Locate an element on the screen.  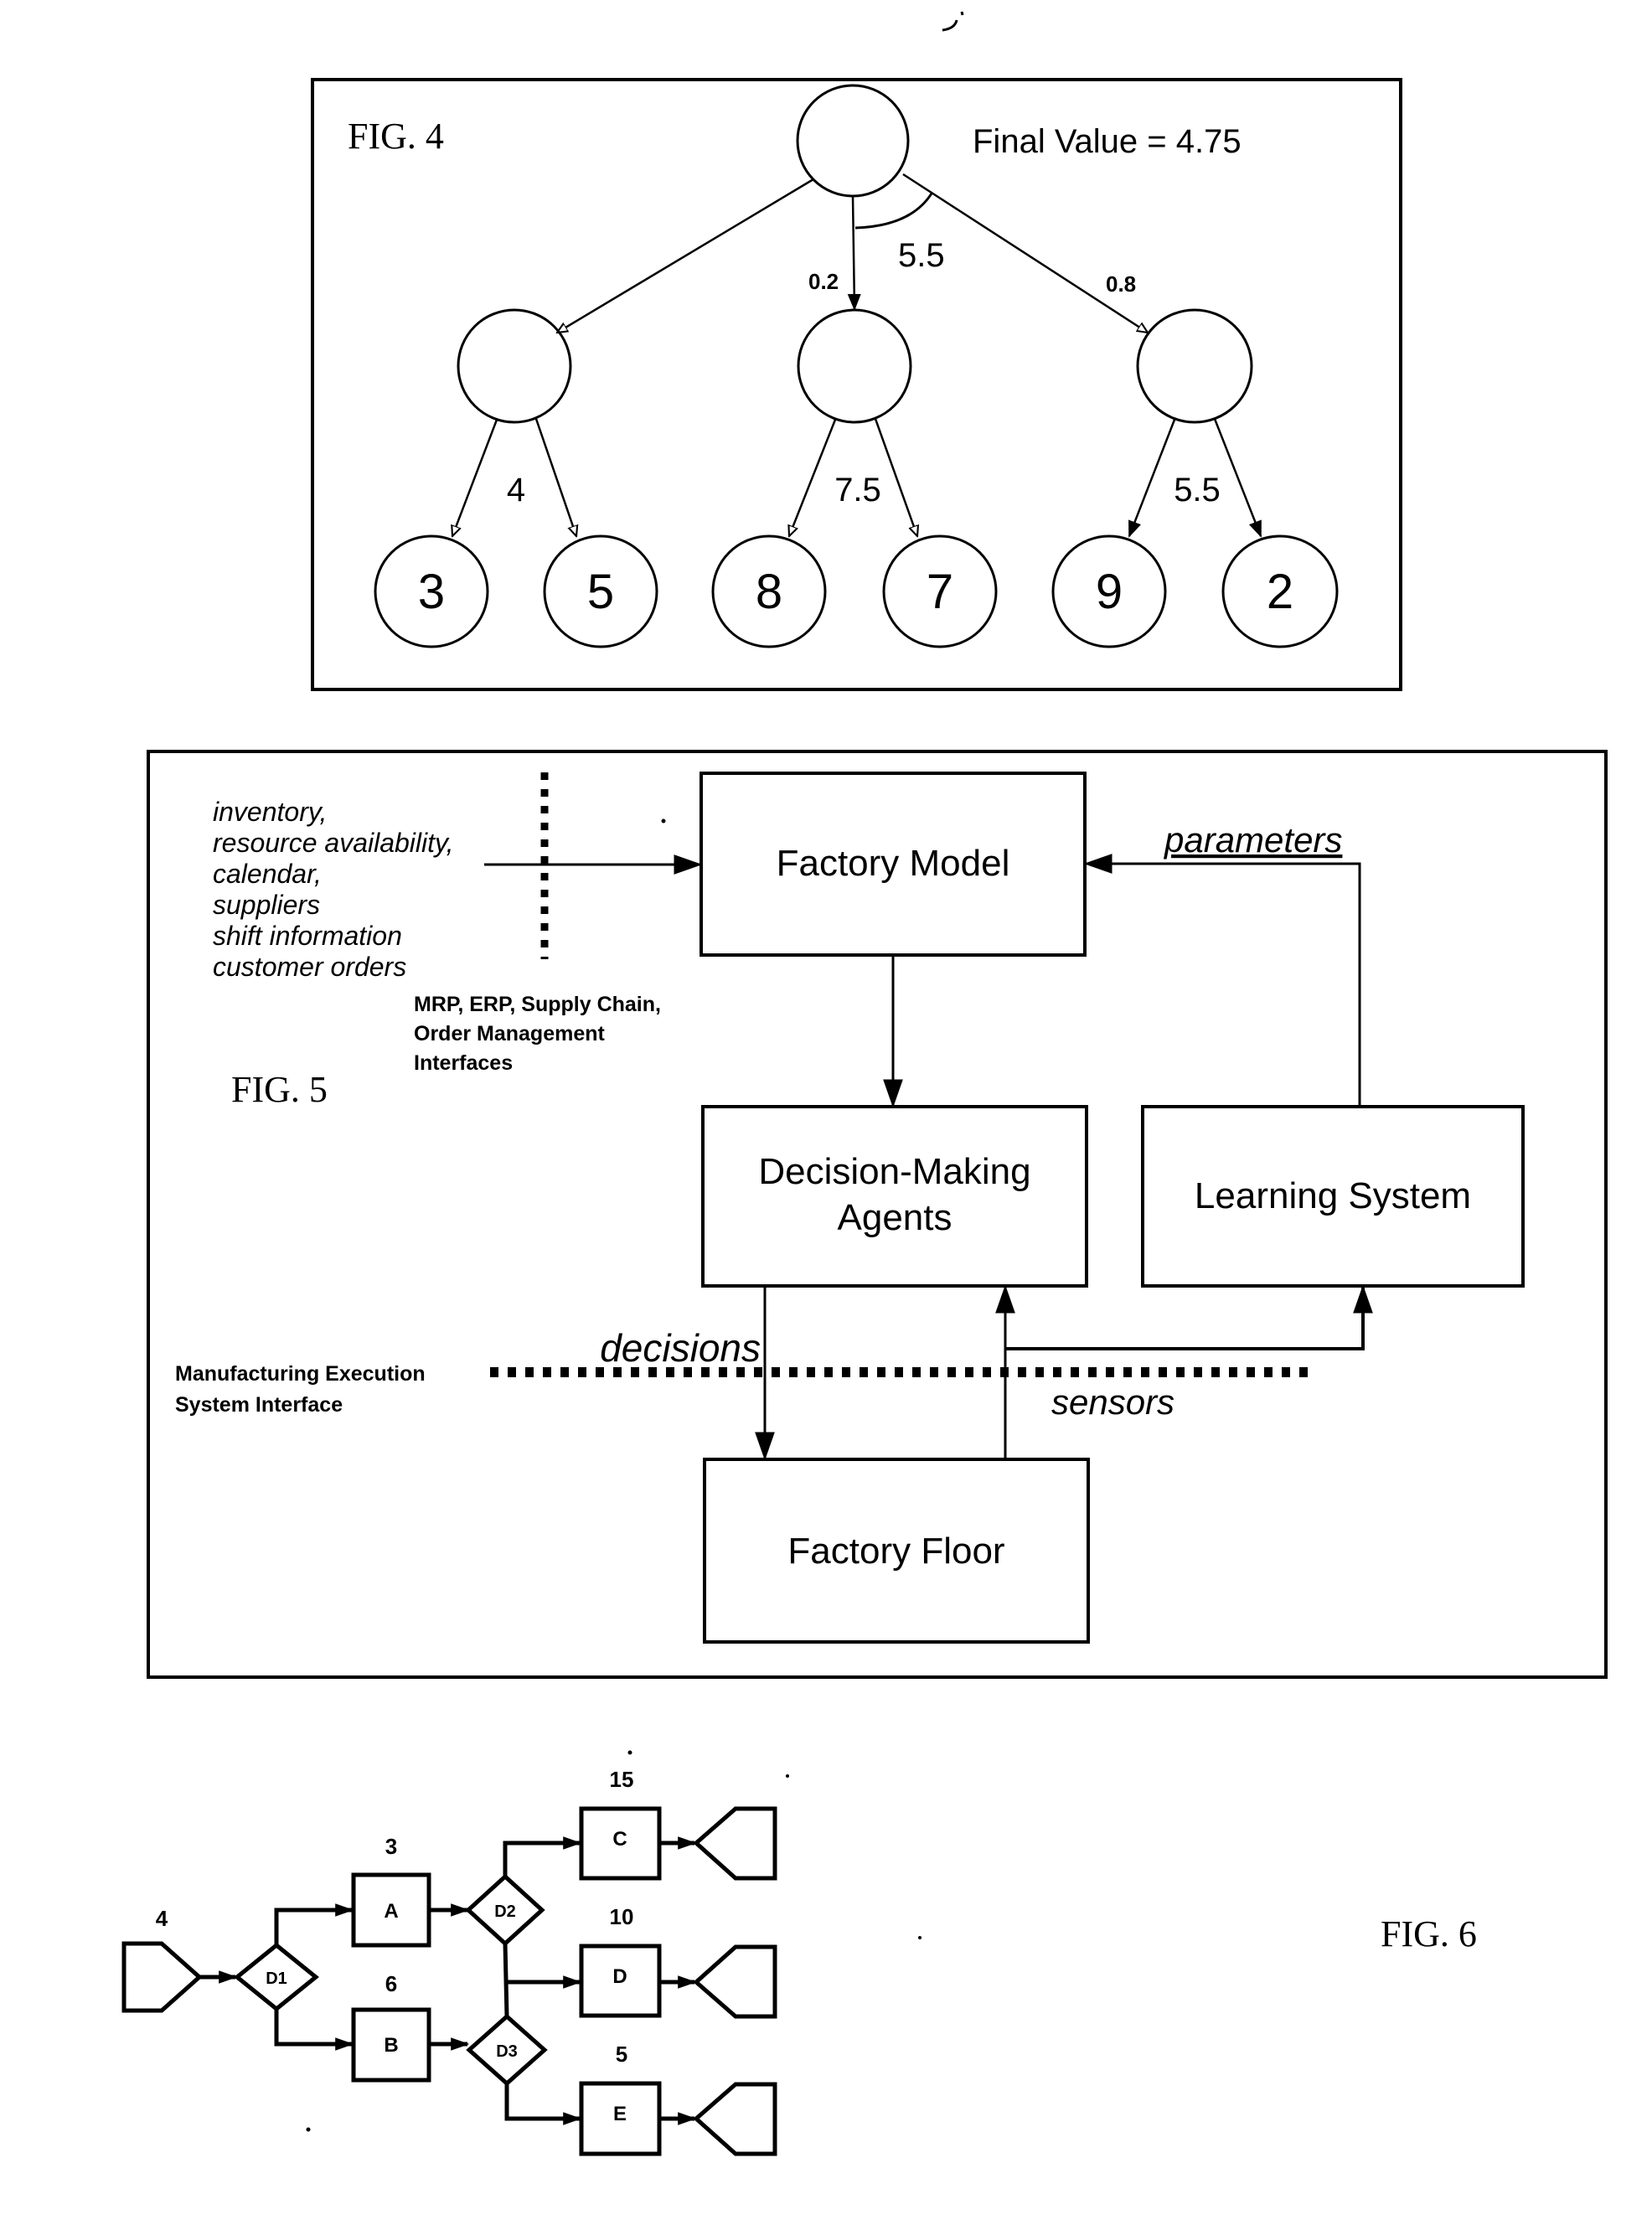
leaf-node: 2 is located at coordinates (1280, 591).